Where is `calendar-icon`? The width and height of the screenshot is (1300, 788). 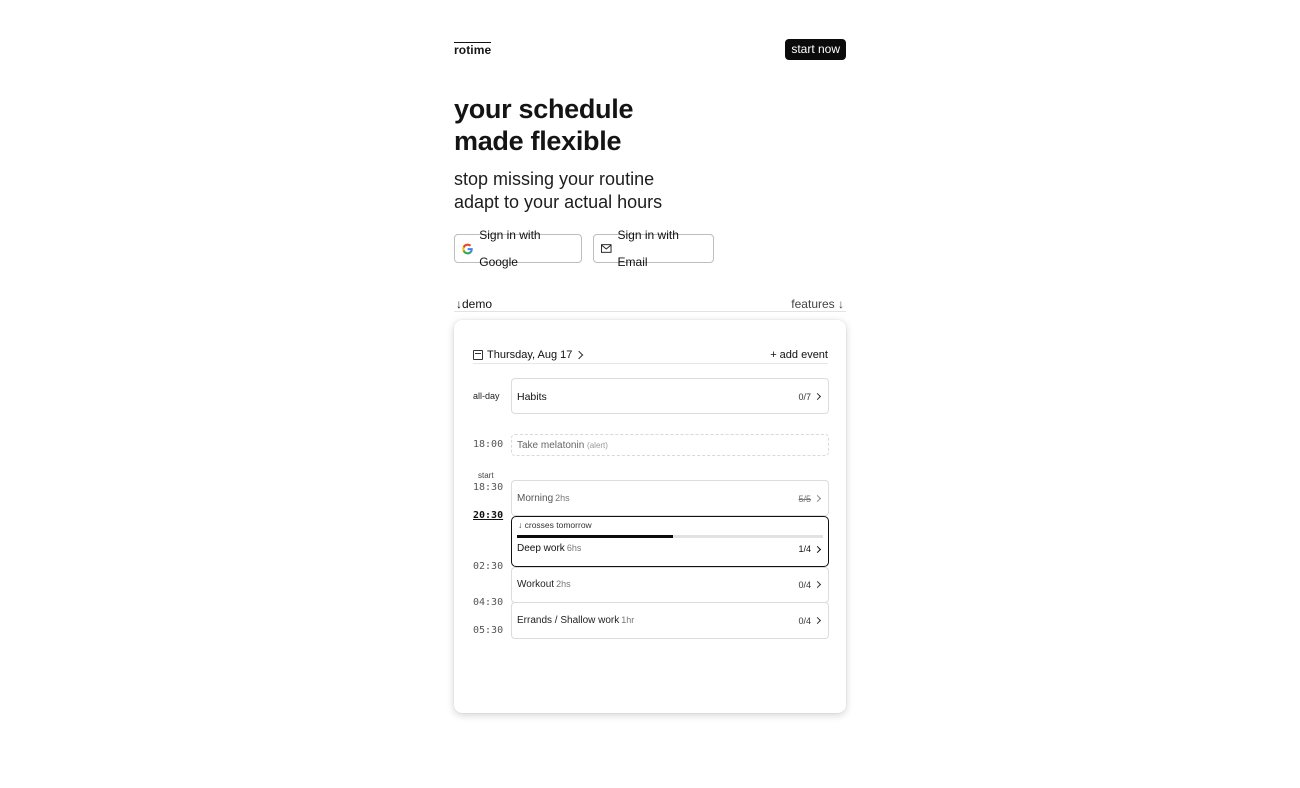 calendar-icon is located at coordinates (478, 355).